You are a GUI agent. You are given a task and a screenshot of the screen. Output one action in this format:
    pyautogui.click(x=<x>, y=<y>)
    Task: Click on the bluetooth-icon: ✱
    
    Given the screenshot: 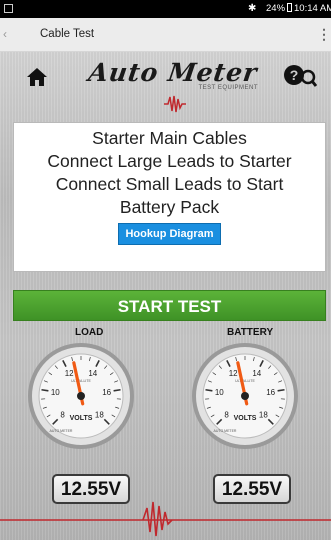 What is the action you would take?
    pyautogui.click(x=252, y=8)
    